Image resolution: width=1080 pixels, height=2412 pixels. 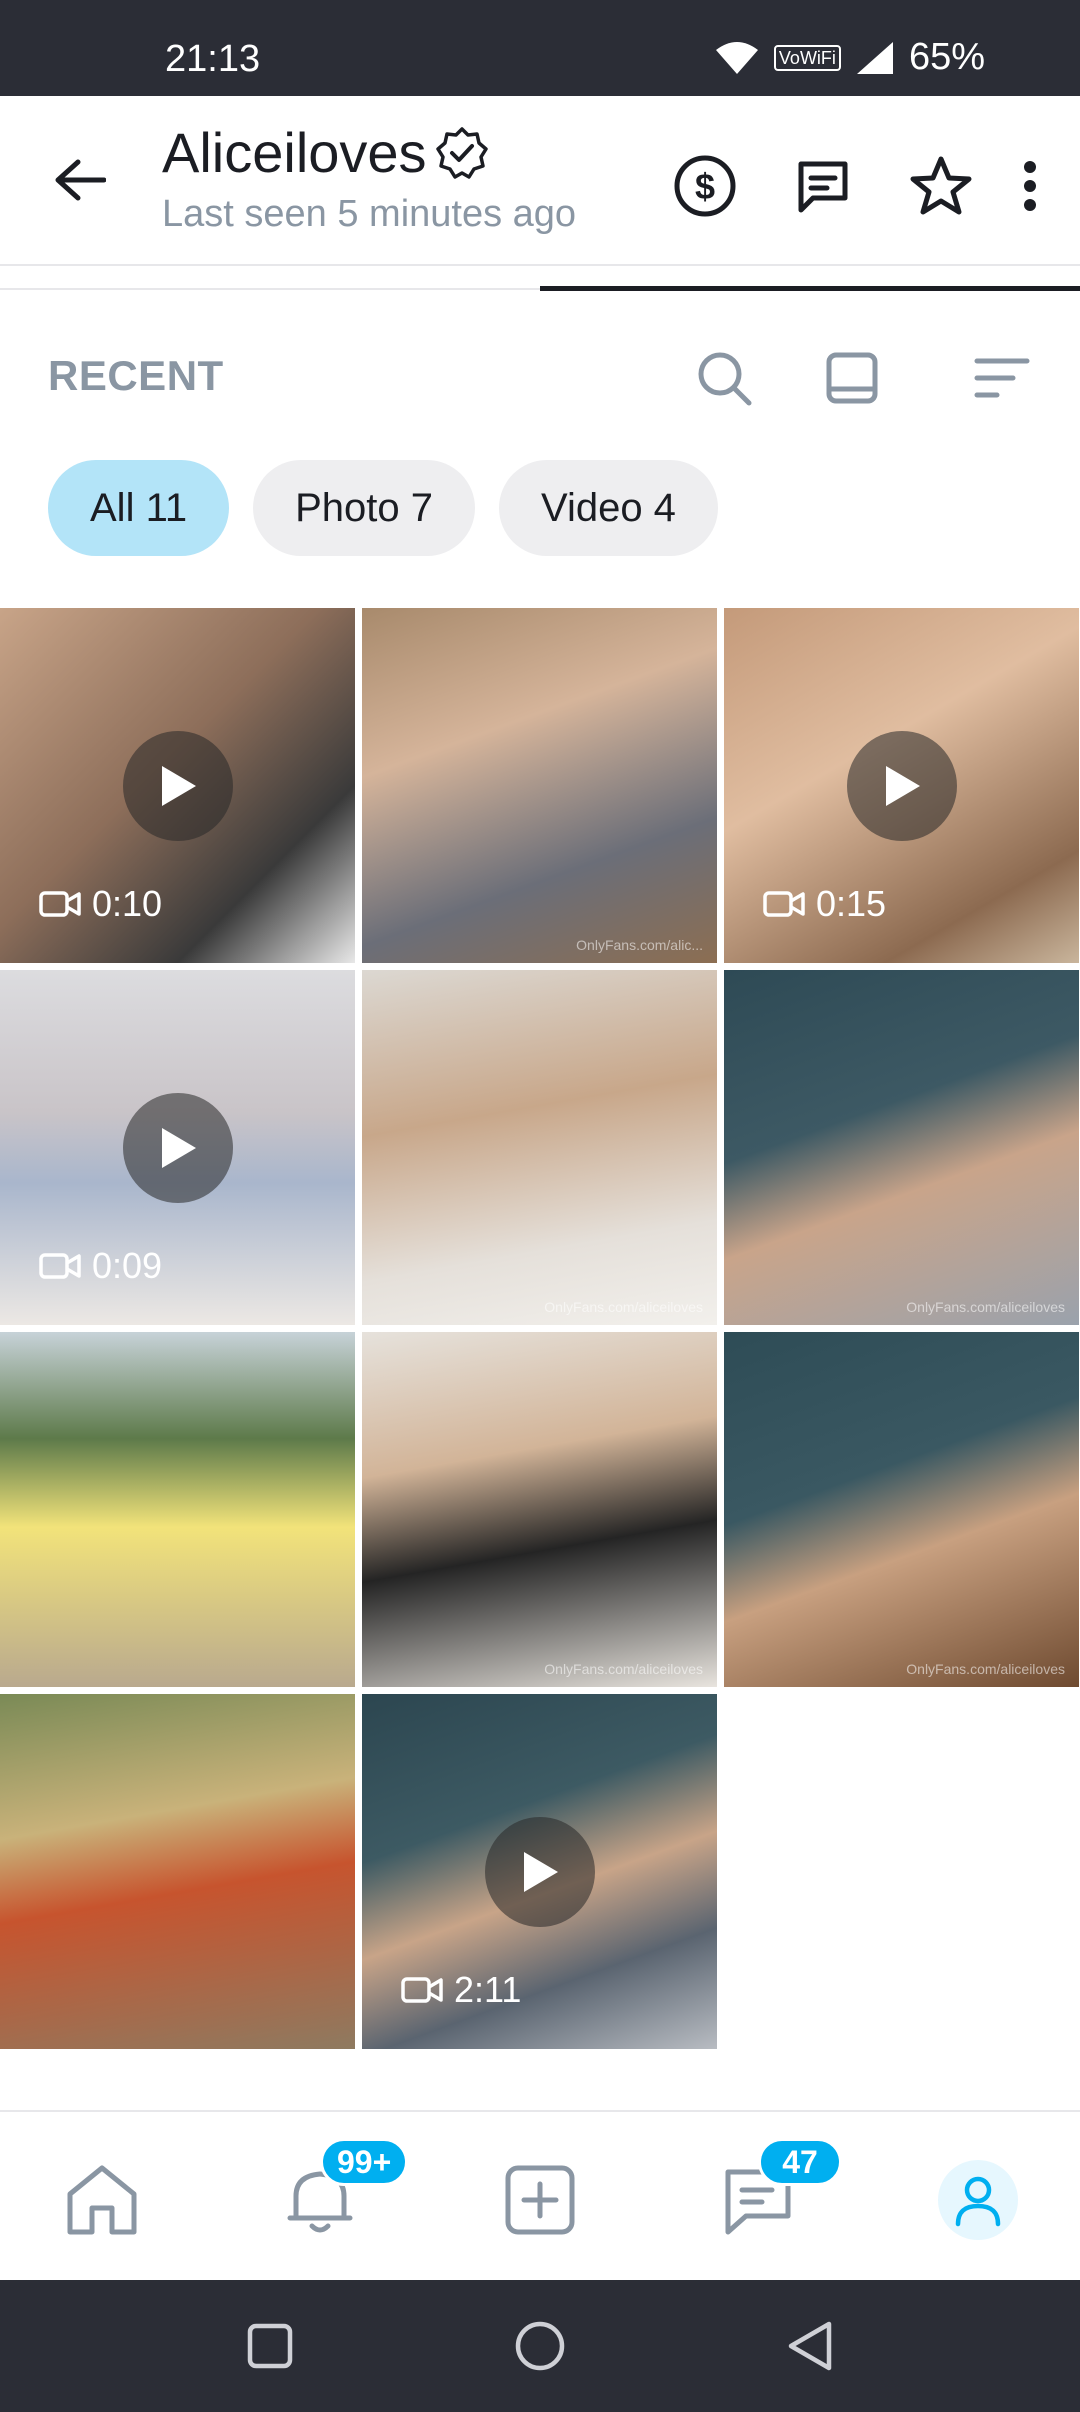 I want to click on recents-button, so click(x=270, y=2346).